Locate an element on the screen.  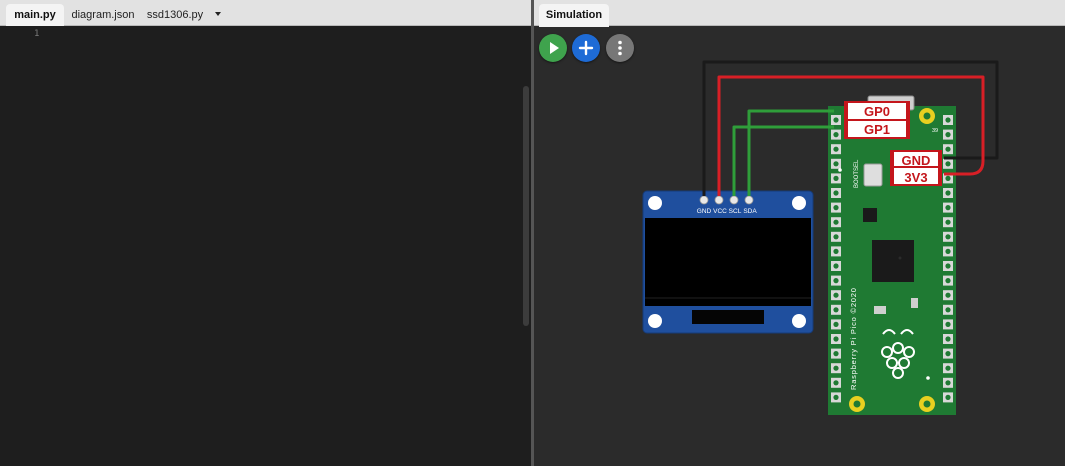
raspberry-pi-pico-board: BOOTSEL Raspberry Pi Pico ©2020 39 is located at coordinates (892, 255).